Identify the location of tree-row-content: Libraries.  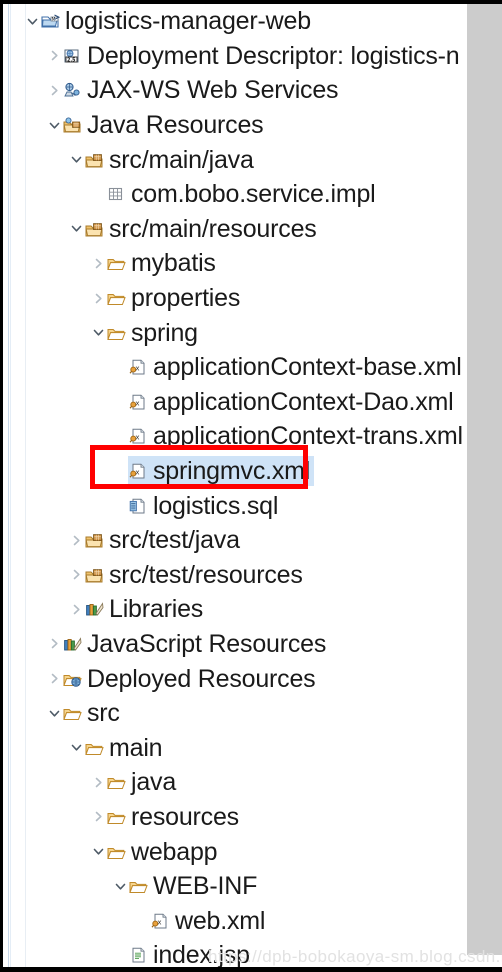
(145, 609).